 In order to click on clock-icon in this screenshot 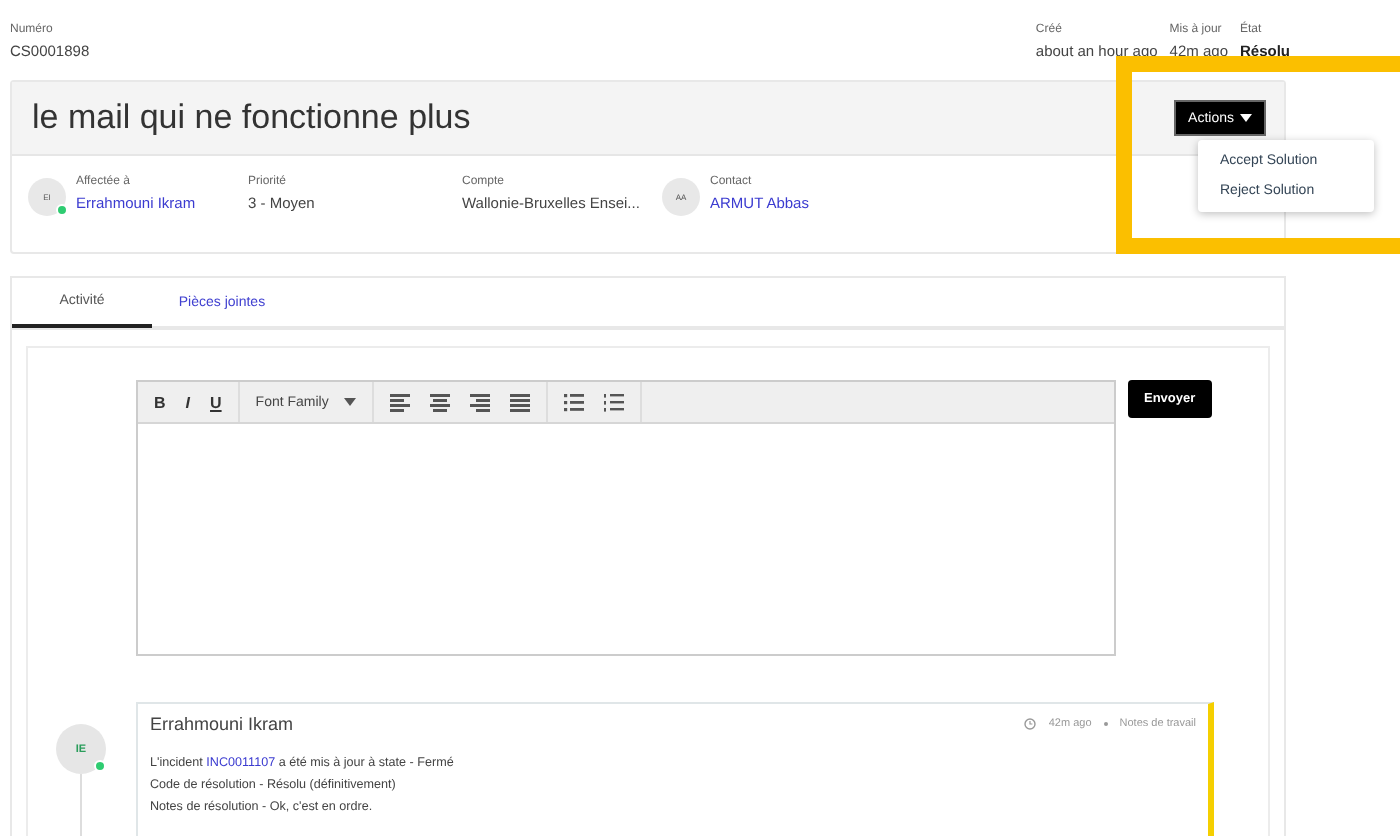, I will do `click(1030, 724)`.